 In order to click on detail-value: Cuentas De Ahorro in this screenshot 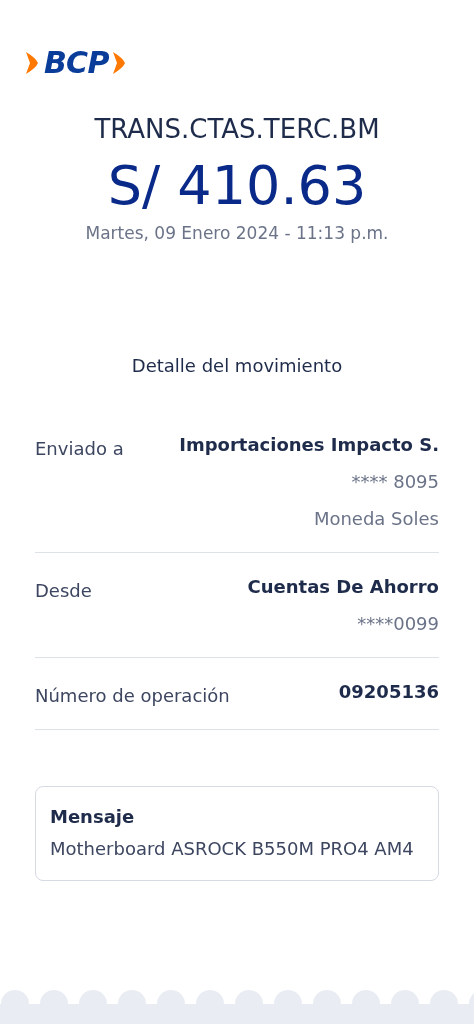, I will do `click(343, 586)`.